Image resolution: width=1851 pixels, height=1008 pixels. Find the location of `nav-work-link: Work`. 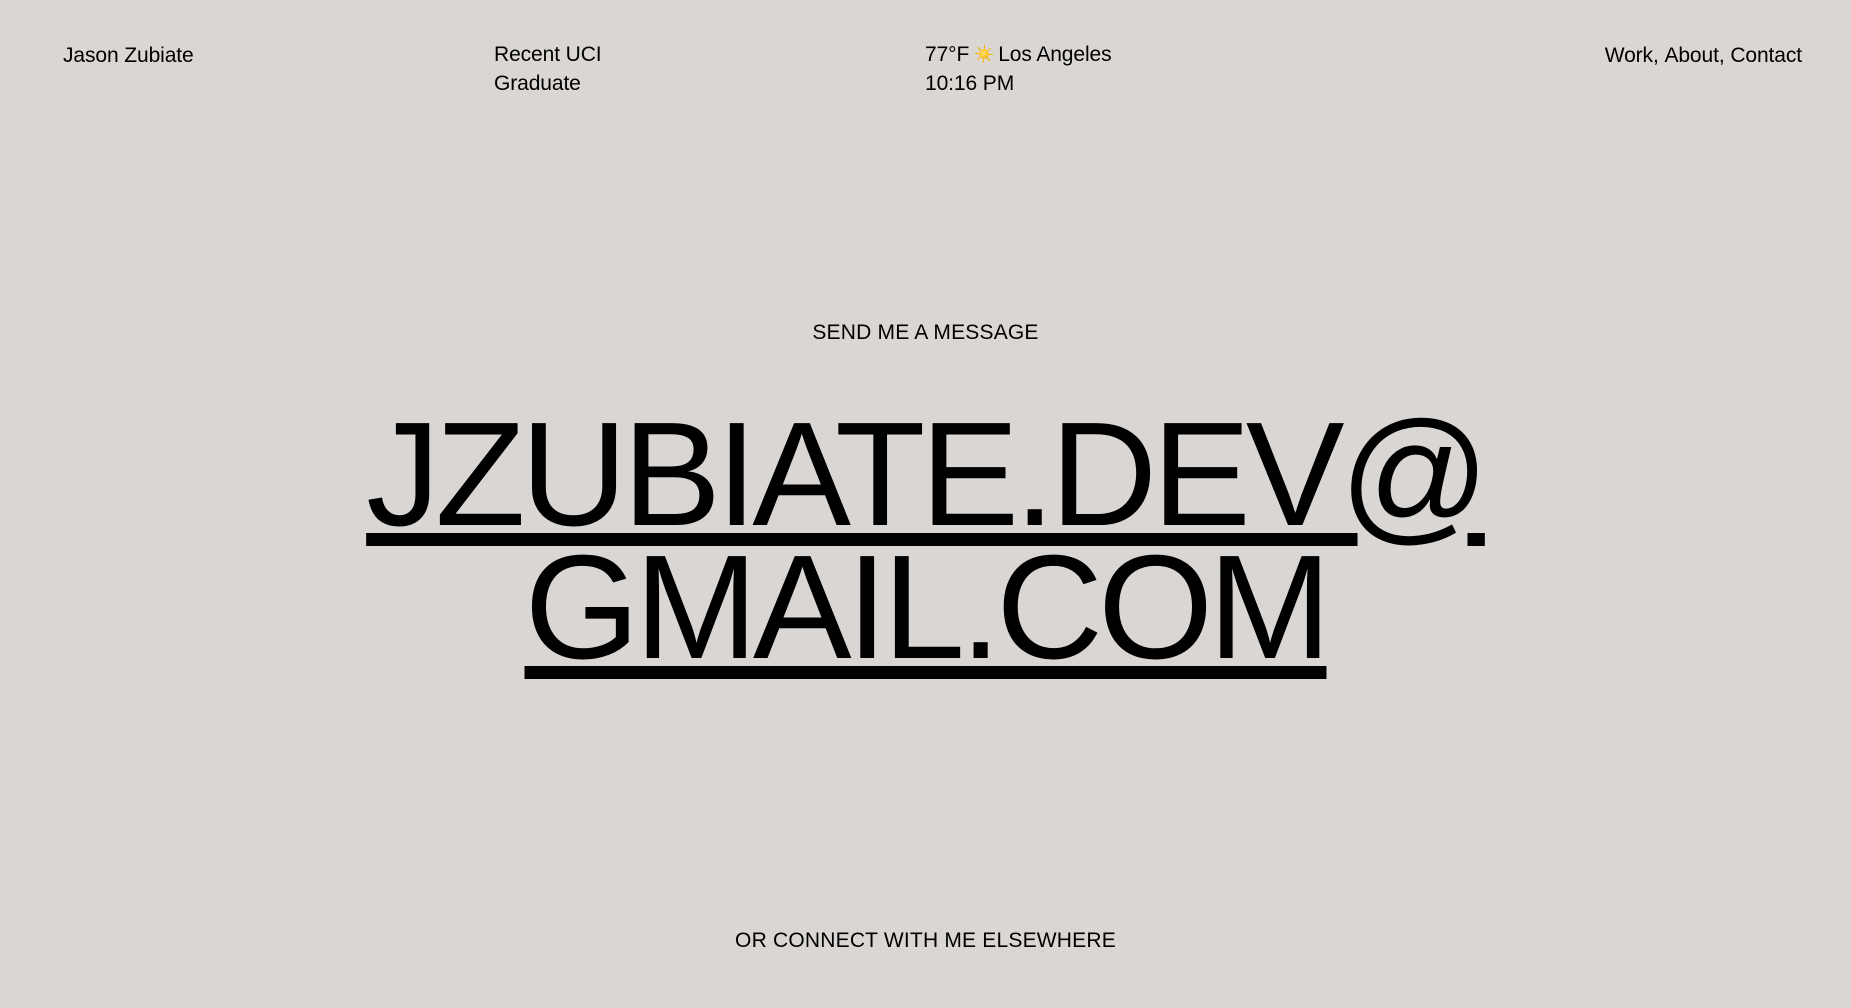

nav-work-link: Work is located at coordinates (1629, 55).